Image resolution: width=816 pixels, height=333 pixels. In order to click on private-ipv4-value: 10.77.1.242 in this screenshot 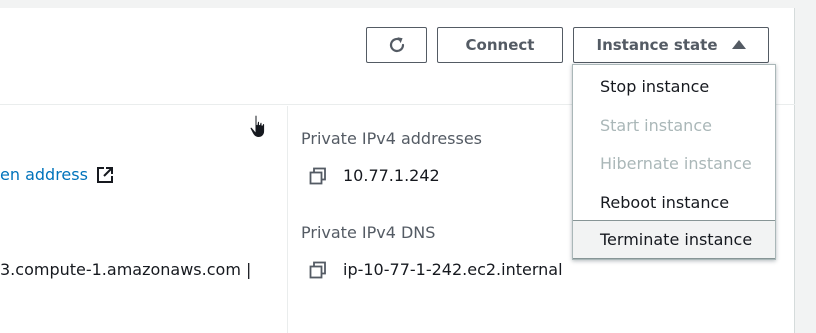, I will do `click(391, 175)`.